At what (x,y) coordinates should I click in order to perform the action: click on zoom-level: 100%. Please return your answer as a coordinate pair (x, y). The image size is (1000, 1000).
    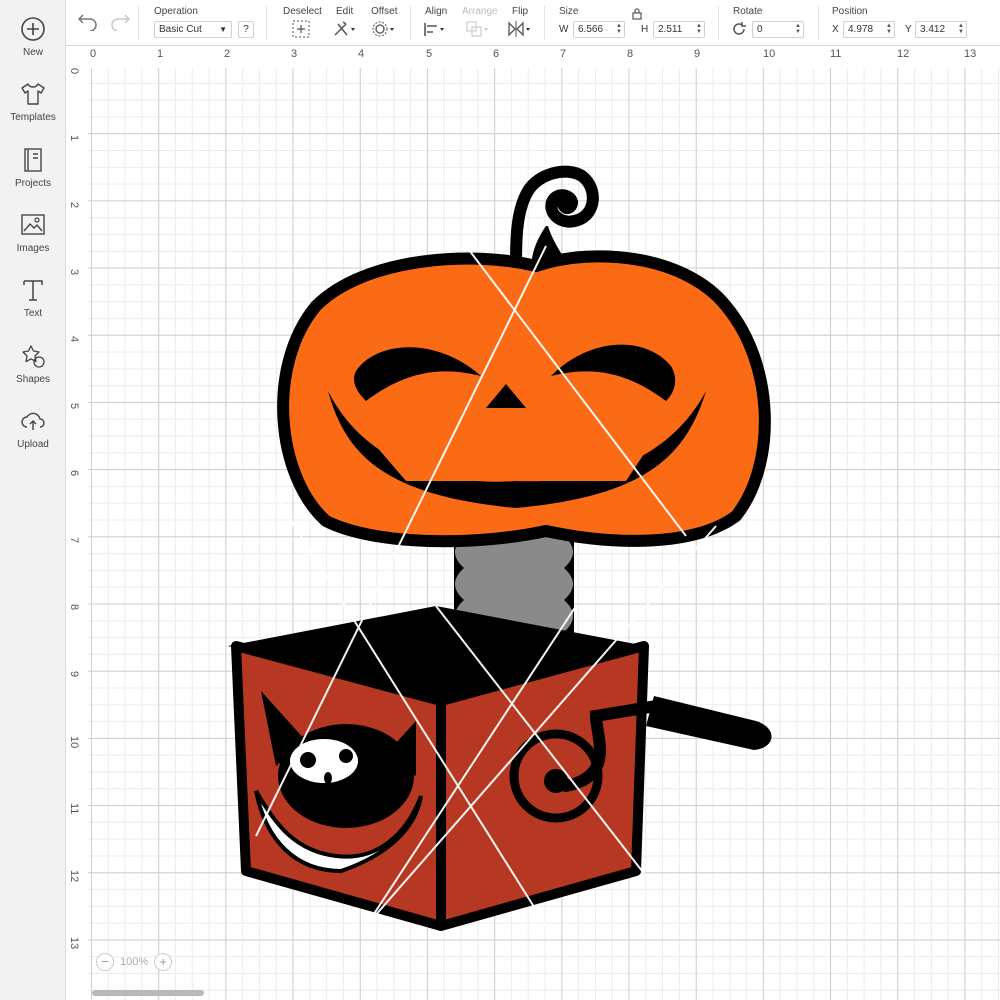
    Looking at the image, I should click on (134, 962).